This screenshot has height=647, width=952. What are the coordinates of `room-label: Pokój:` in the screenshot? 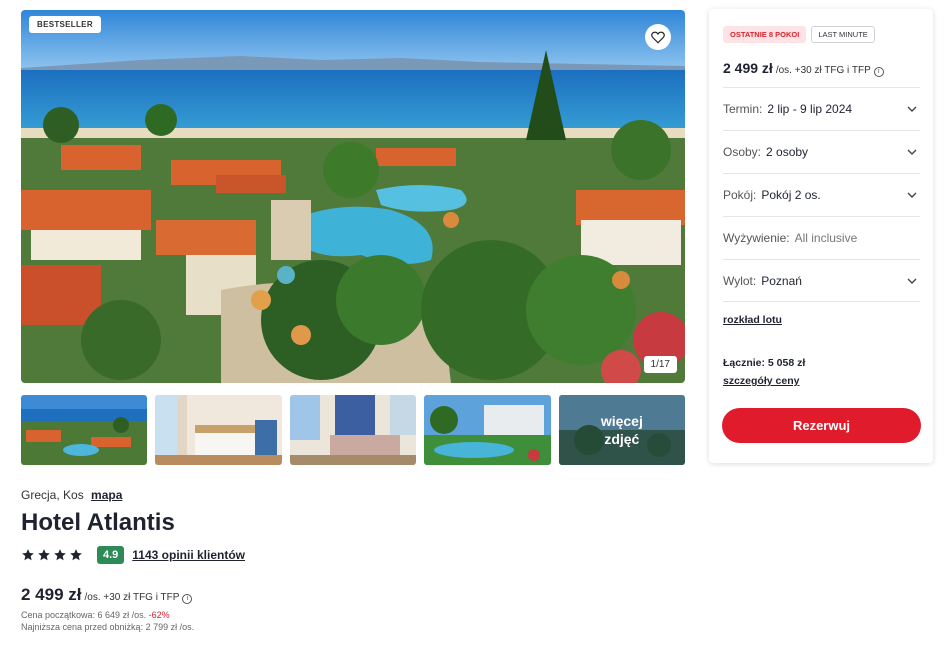 It's located at (740, 195).